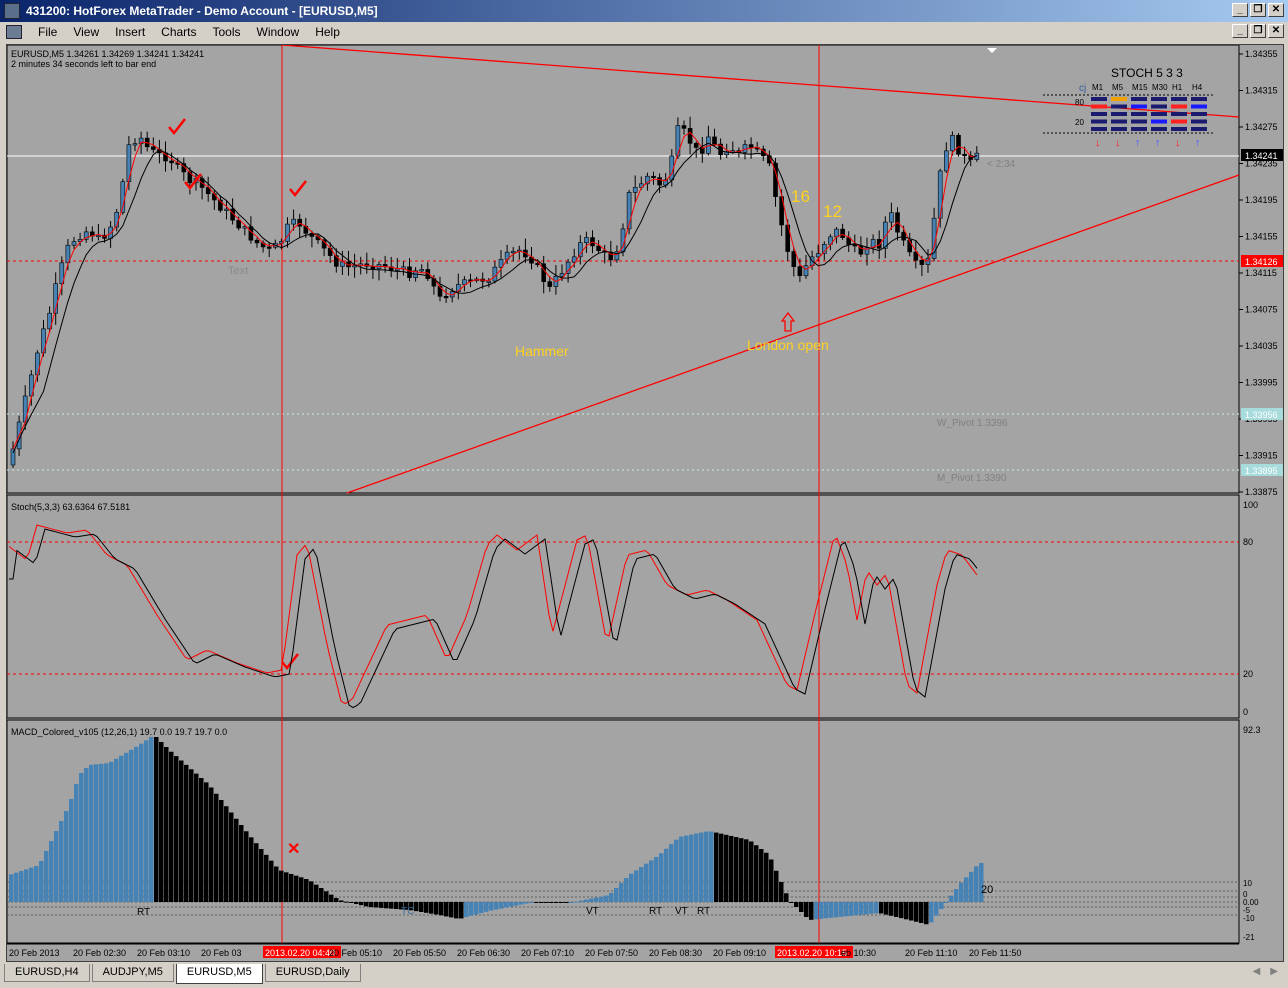 The height and width of the screenshot is (988, 1288). I want to click on menu-view: View, so click(86, 32).